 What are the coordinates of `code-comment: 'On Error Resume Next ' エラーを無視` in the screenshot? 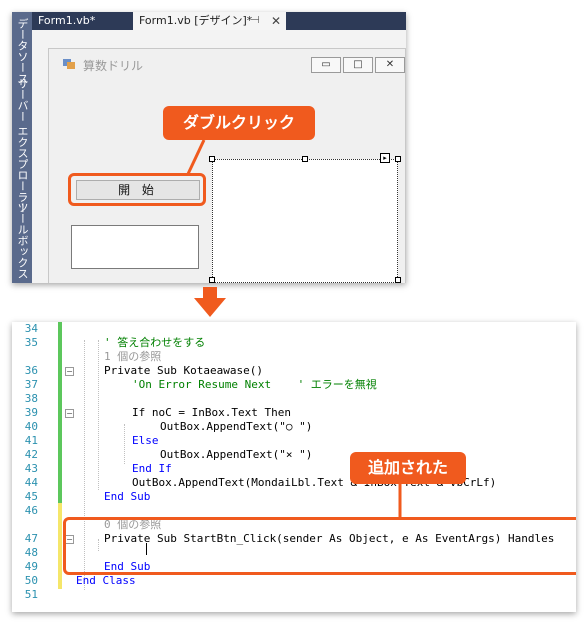 It's located at (254, 384).